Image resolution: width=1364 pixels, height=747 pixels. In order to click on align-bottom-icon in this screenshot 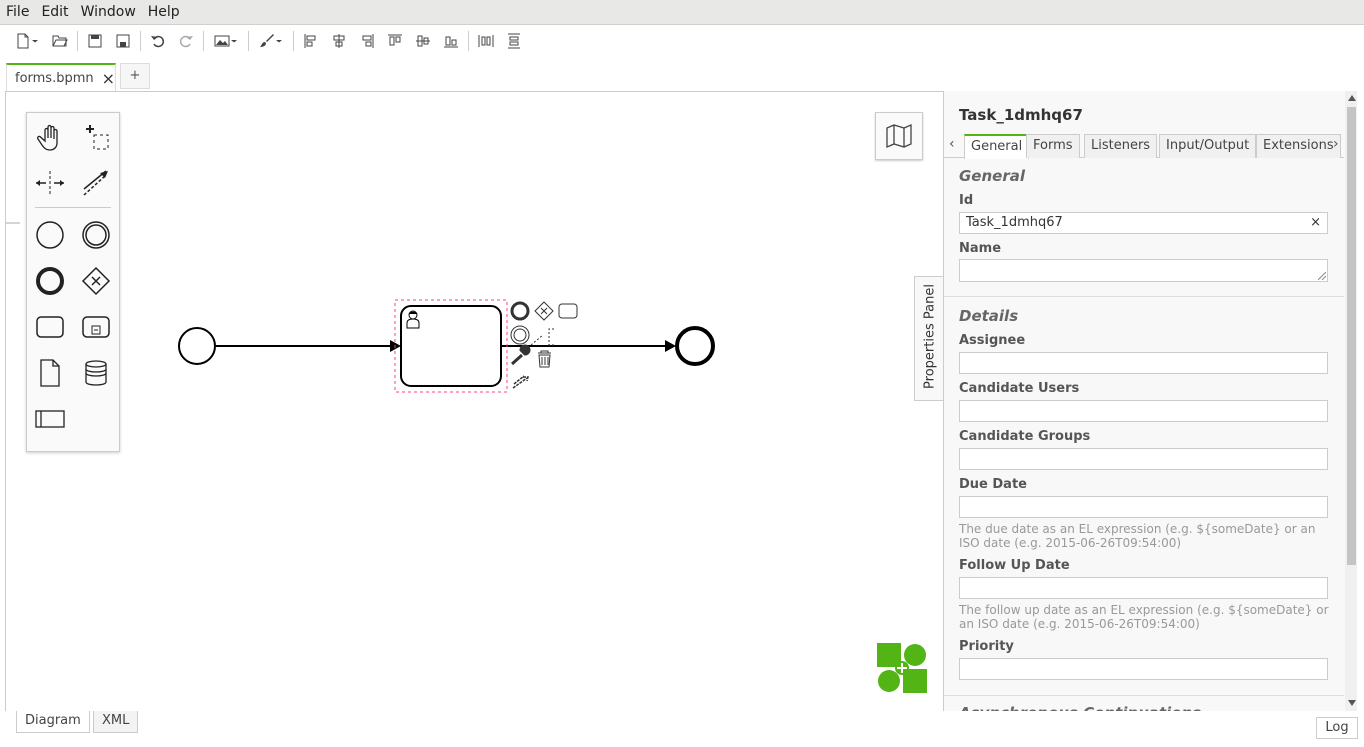, I will do `click(451, 42)`.